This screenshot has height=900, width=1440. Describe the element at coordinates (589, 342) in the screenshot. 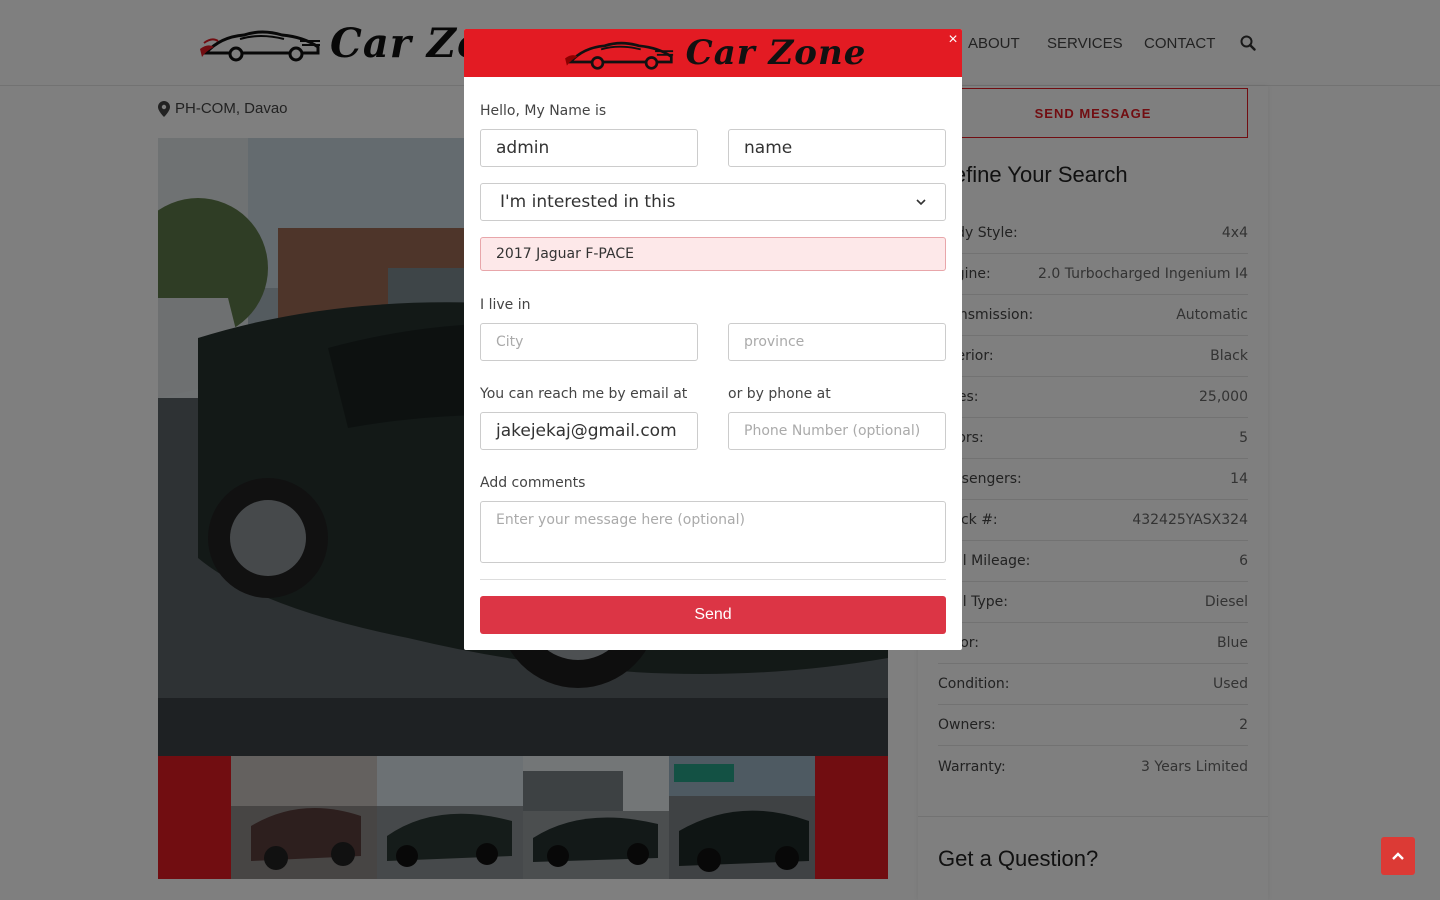

I see `city-input: City` at that location.